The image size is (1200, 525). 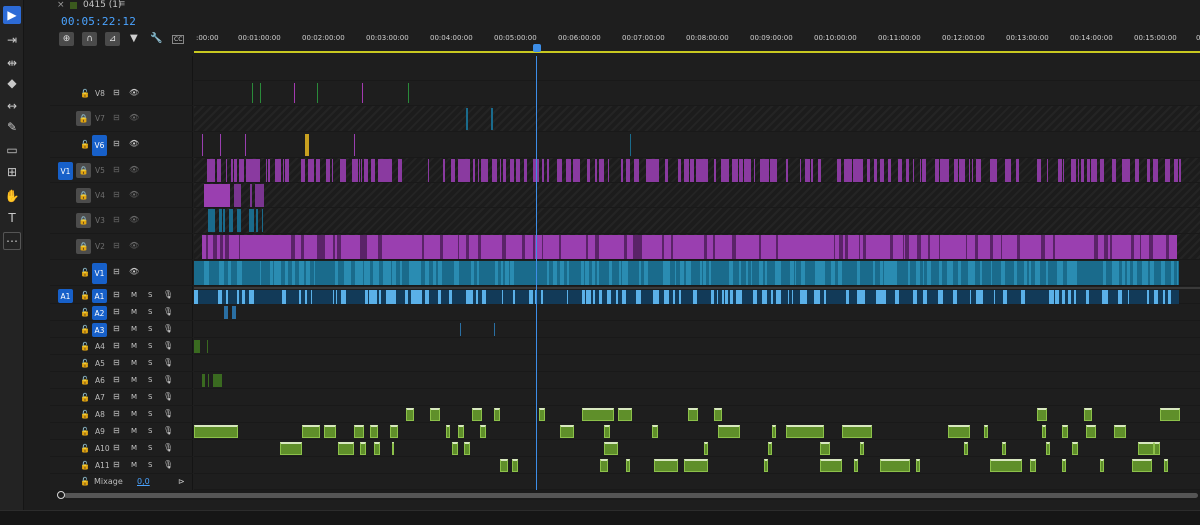 What do you see at coordinates (99, 313) in the screenshot?
I see `track-target-a2: A2` at bounding box center [99, 313].